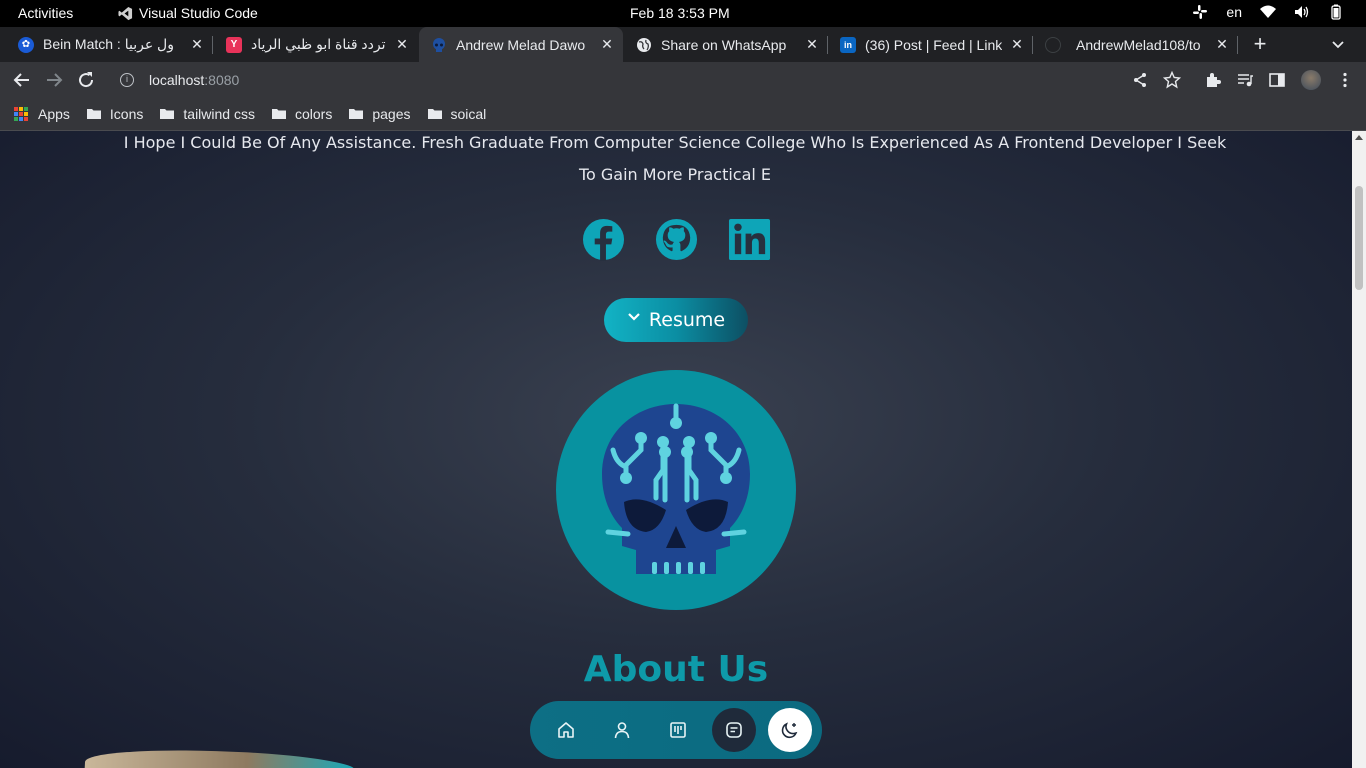  Describe the element at coordinates (220, 755) in the screenshot. I see `about-image-peek` at that location.